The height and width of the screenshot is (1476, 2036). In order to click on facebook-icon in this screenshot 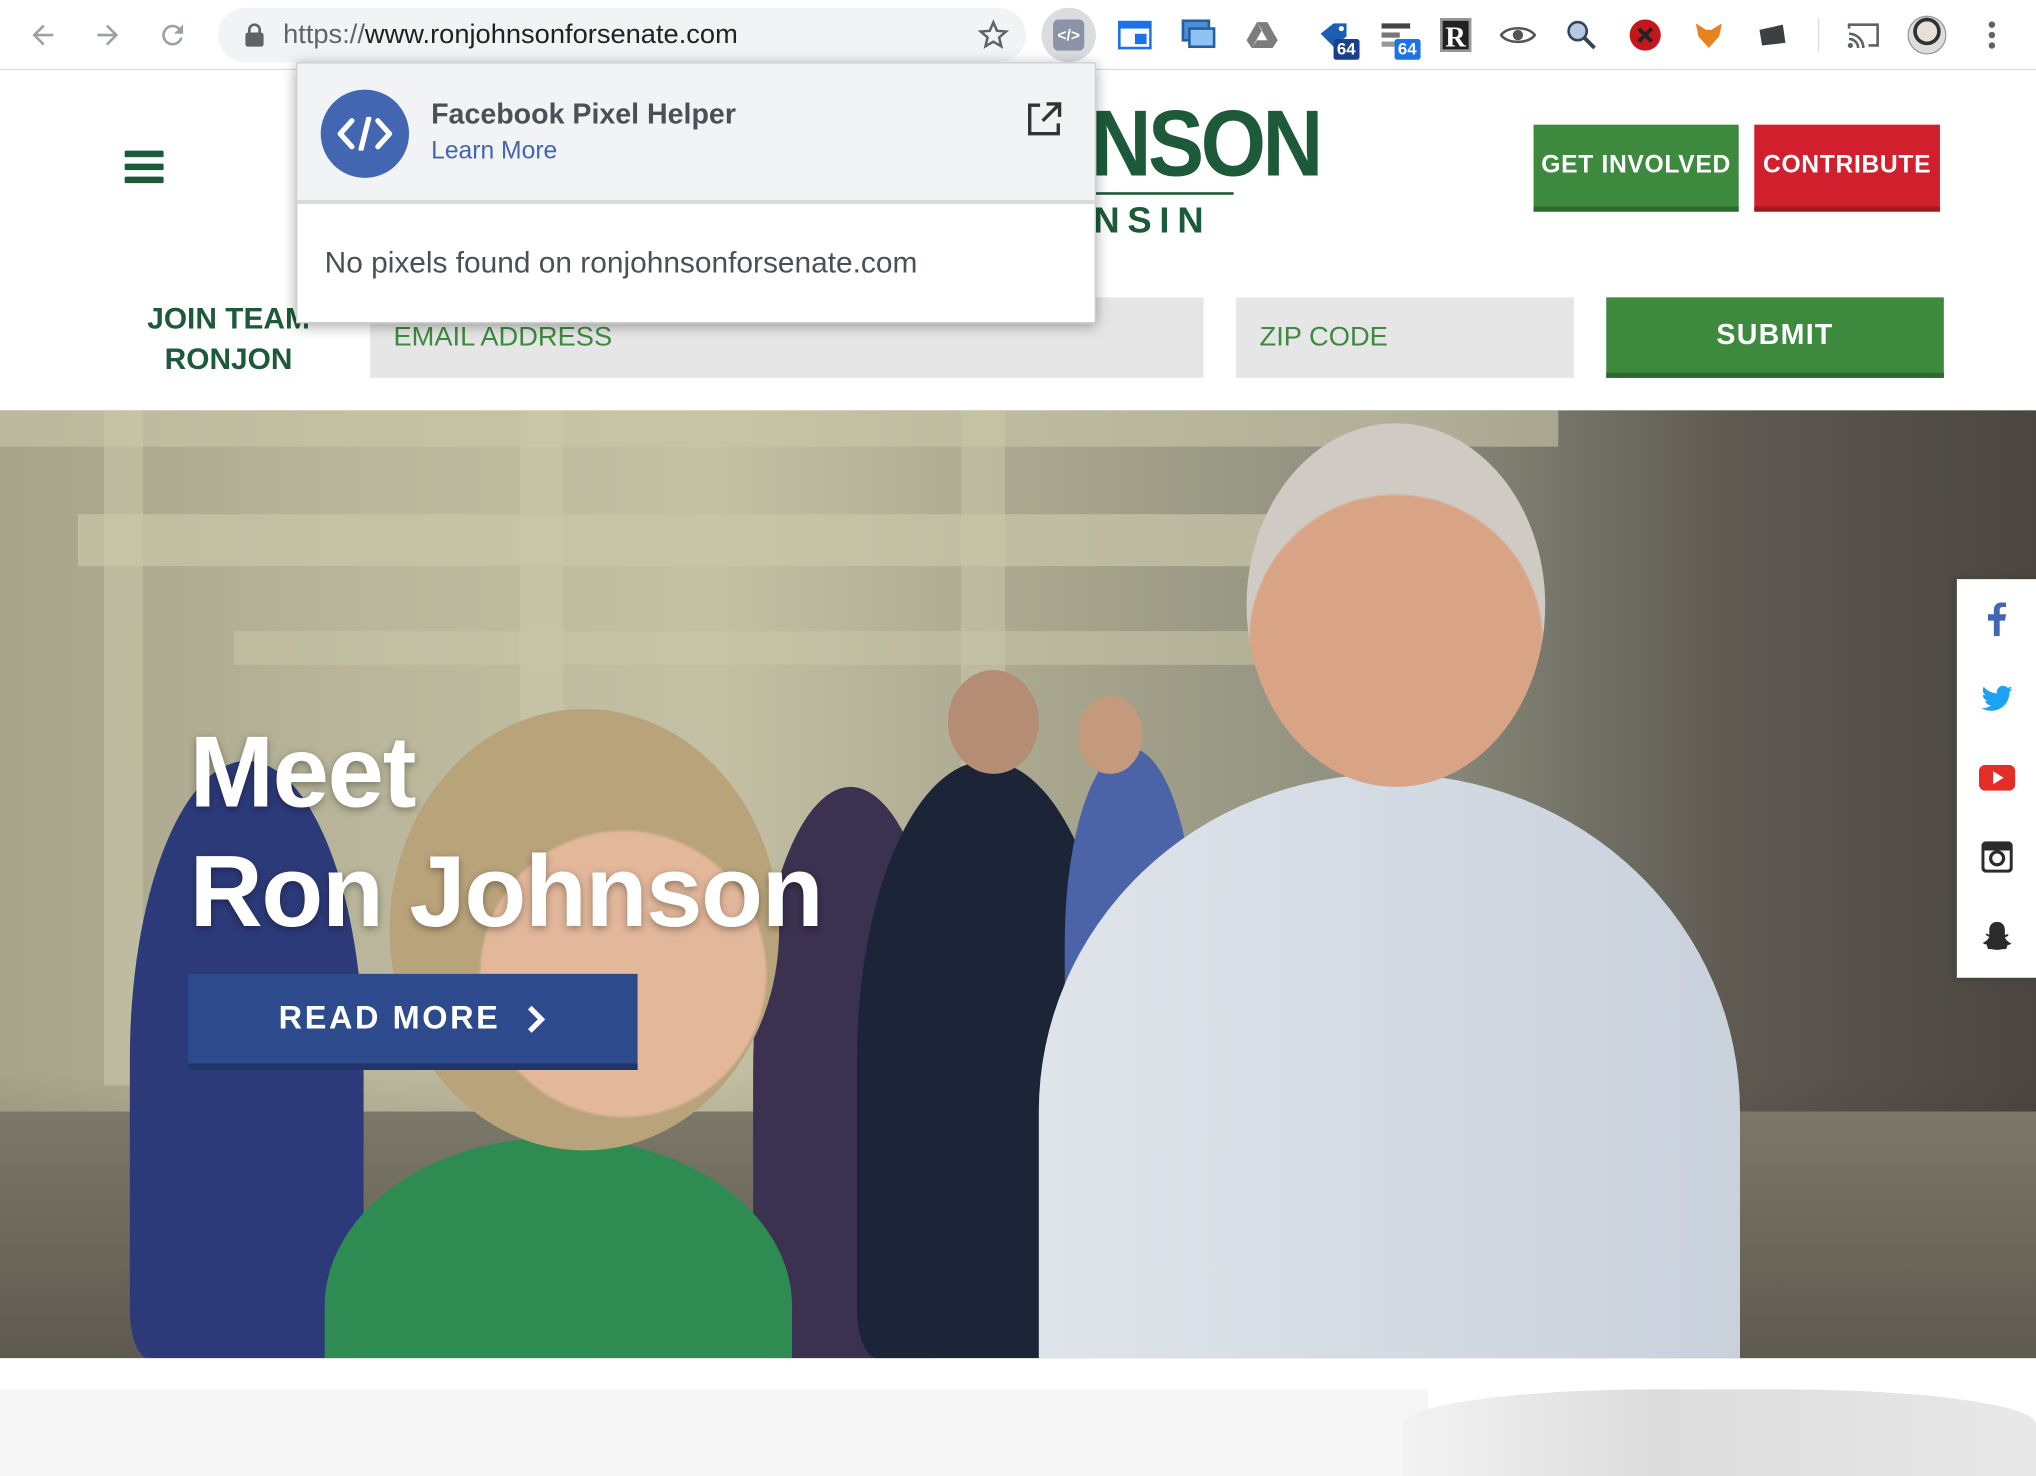, I will do `click(1996, 618)`.